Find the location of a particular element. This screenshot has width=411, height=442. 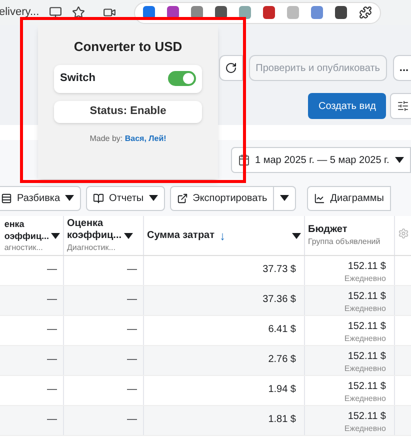

credit-link: Вася, Лей! is located at coordinates (145, 138).